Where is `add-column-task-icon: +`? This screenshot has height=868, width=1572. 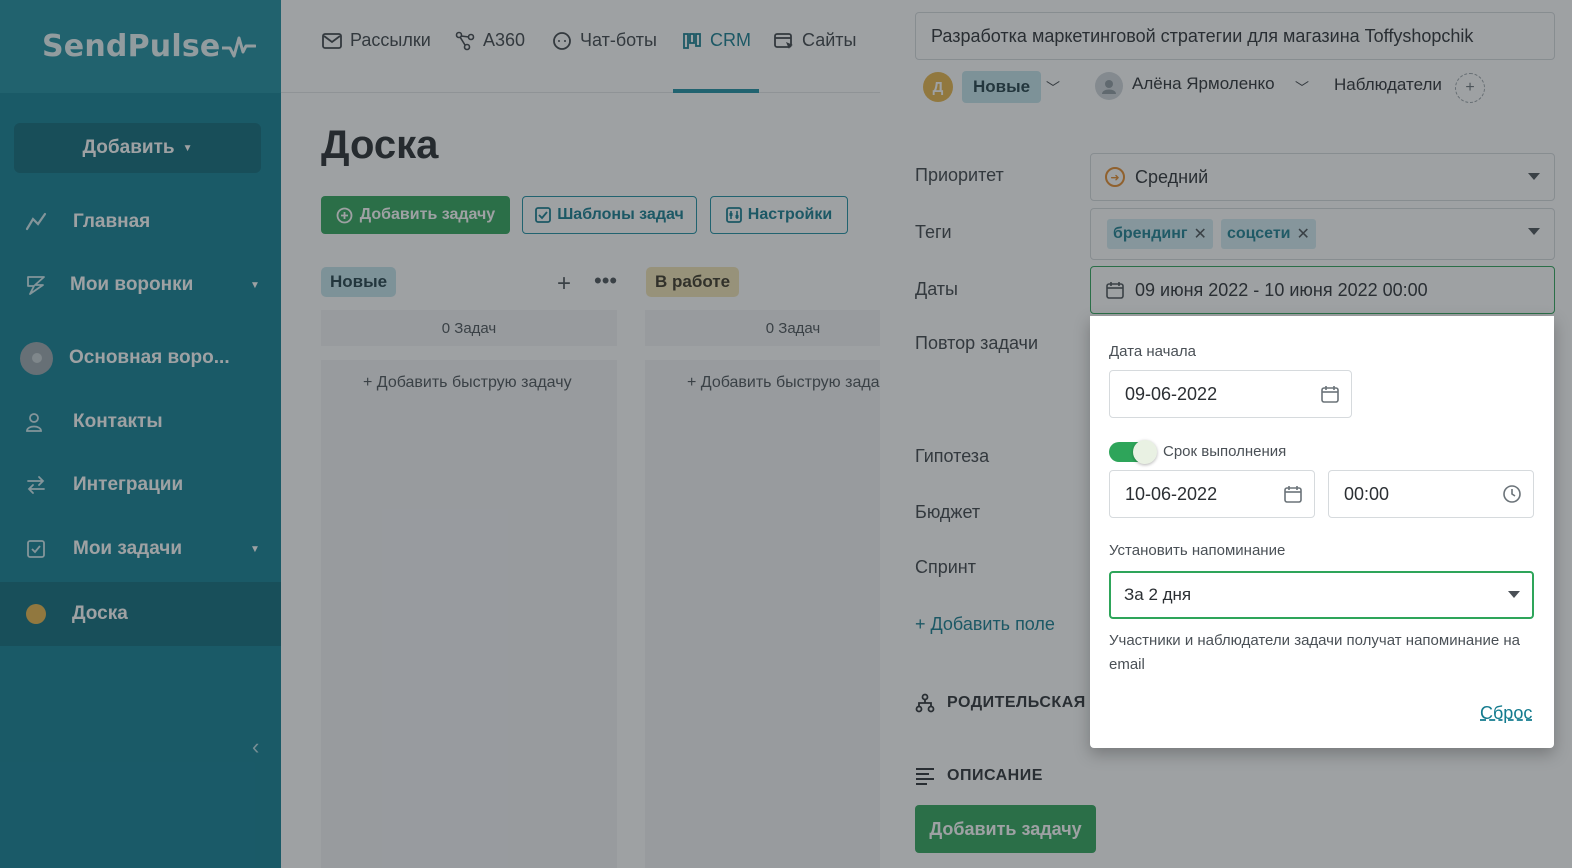
add-column-task-icon: + is located at coordinates (564, 284).